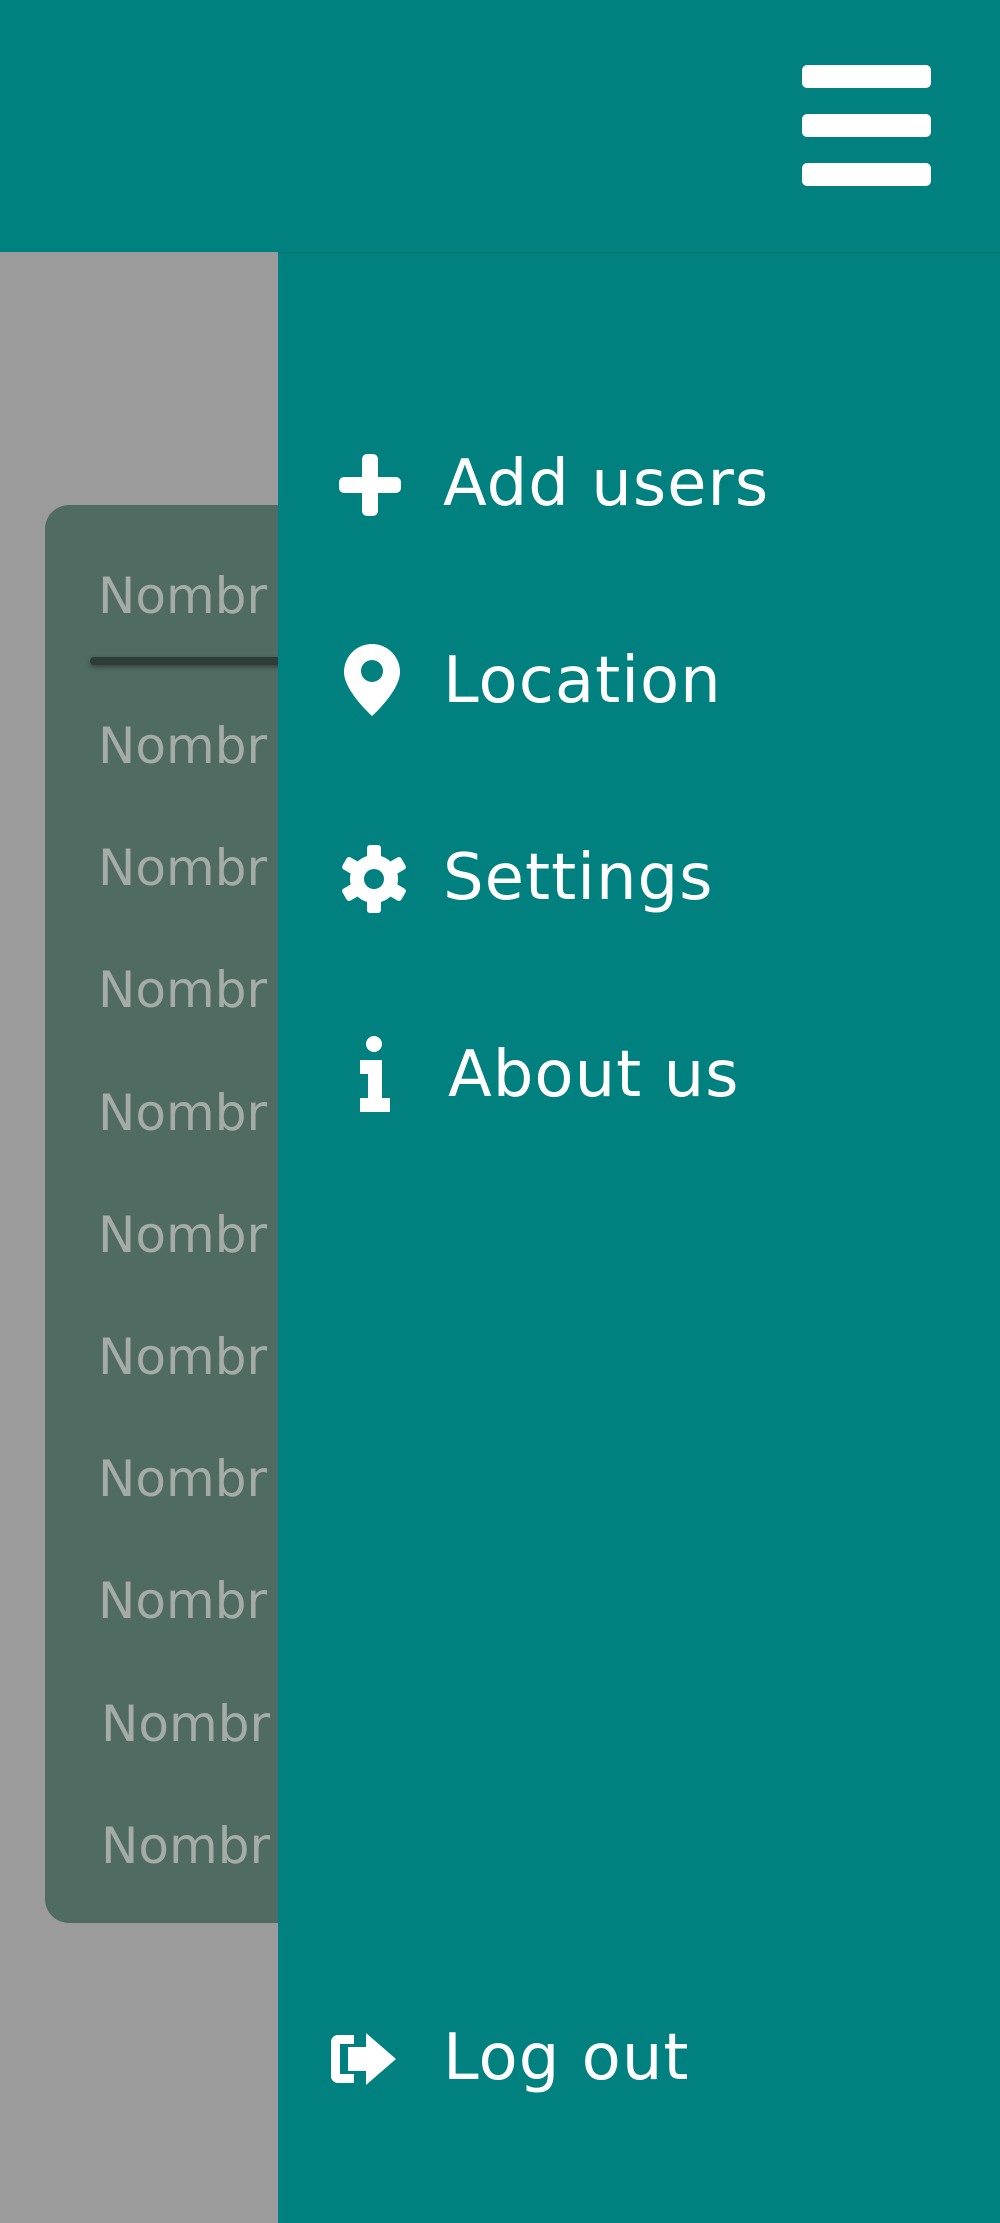 The height and width of the screenshot is (2223, 1000). I want to click on drawer-item-add-users: Add users, so click(639, 485).